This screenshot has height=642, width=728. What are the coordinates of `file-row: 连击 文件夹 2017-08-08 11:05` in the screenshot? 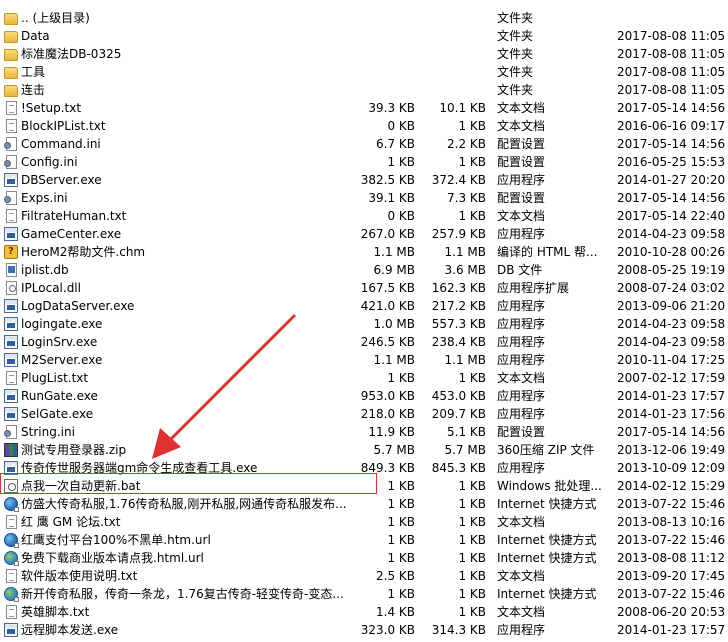 It's located at (364, 90).